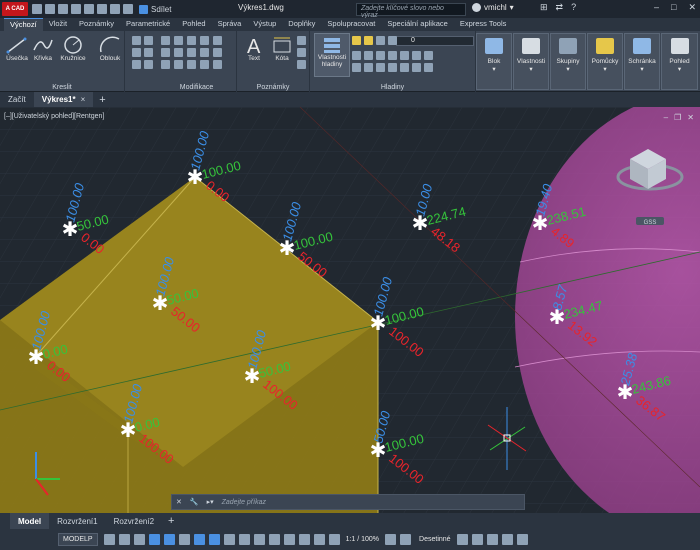 The height and width of the screenshot is (550, 700). I want to click on point-icon, so click(136, 64).